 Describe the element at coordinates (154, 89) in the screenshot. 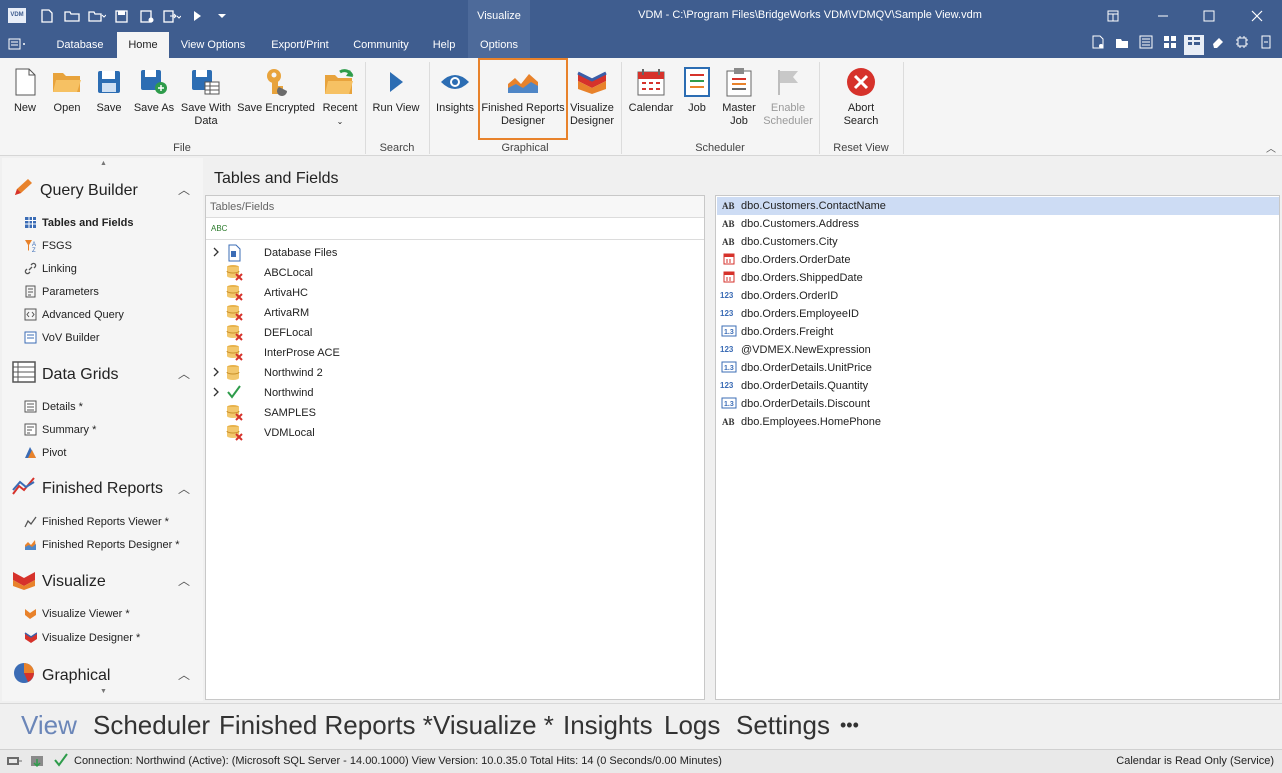

I see `save-as-button: Save As` at that location.